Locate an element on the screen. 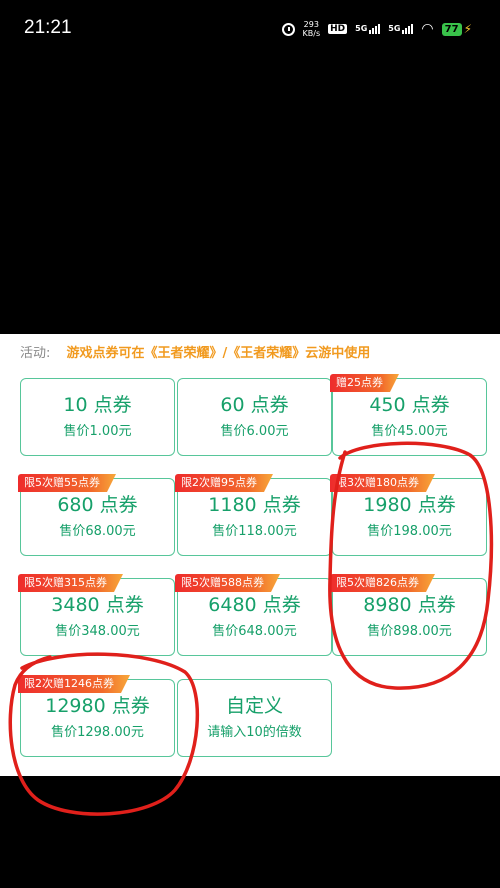 This screenshot has height=888, width=500. bonus-tag: 限5次赠826点券 is located at coordinates (382, 583).